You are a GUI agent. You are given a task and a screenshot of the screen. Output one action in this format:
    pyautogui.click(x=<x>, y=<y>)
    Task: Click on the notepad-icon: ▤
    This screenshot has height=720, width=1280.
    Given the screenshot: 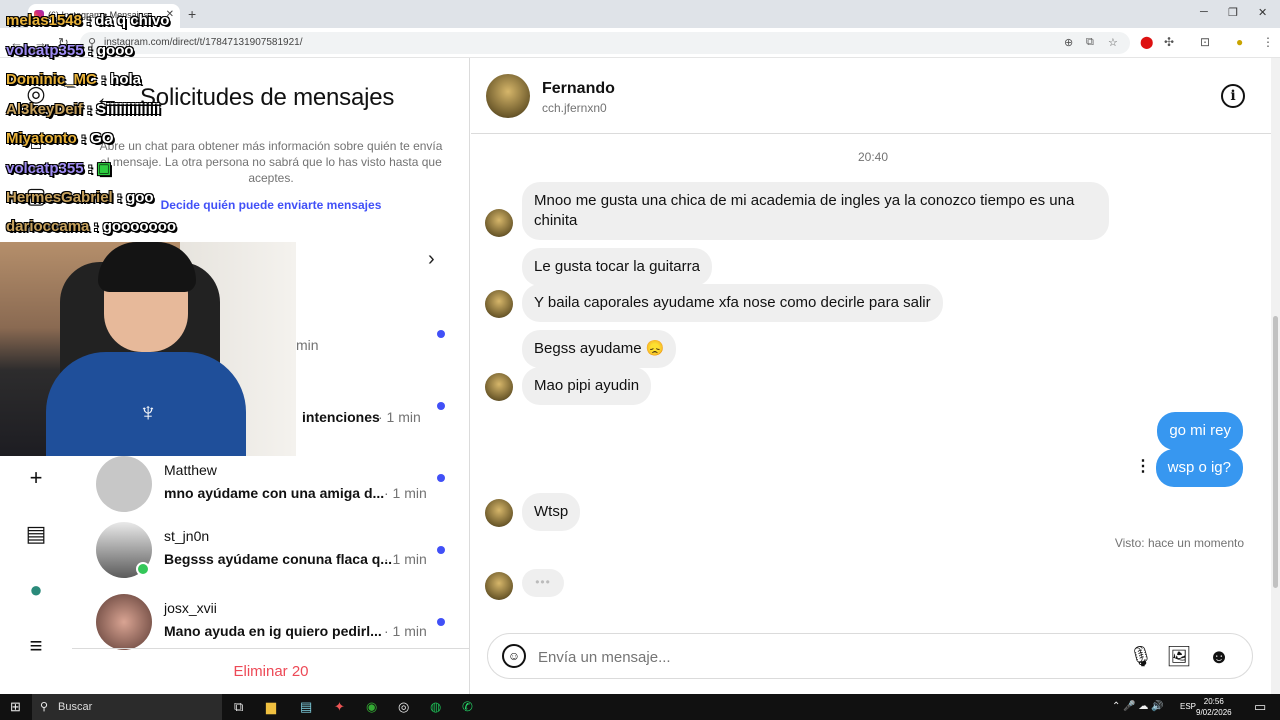 What is the action you would take?
    pyautogui.click(x=306, y=707)
    